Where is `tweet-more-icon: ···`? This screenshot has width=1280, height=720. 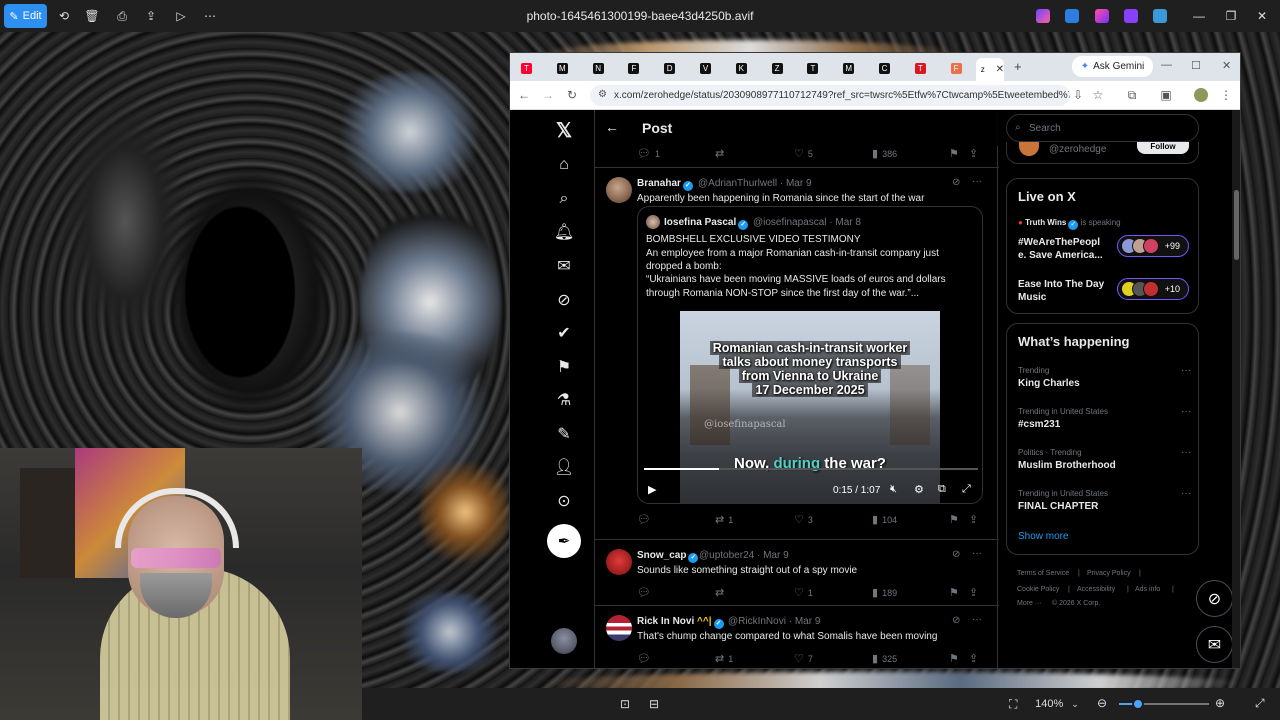
tweet-more-icon: ··· is located at coordinates (977, 181).